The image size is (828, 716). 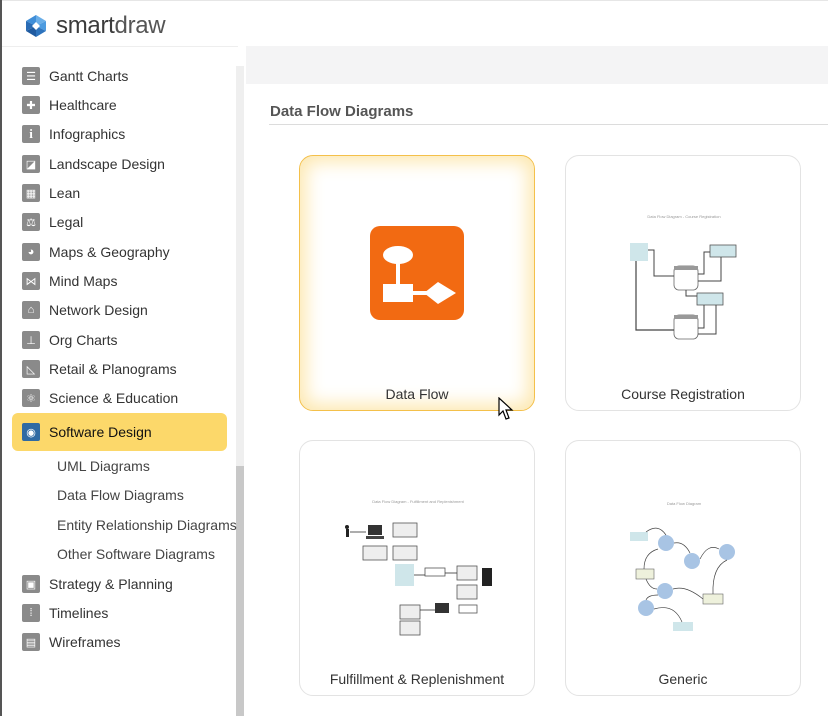 What do you see at coordinates (120, 497) in the screenshot?
I see `sidebar-subitem-data-flow-diagrams: Data Flow Diagrams` at bounding box center [120, 497].